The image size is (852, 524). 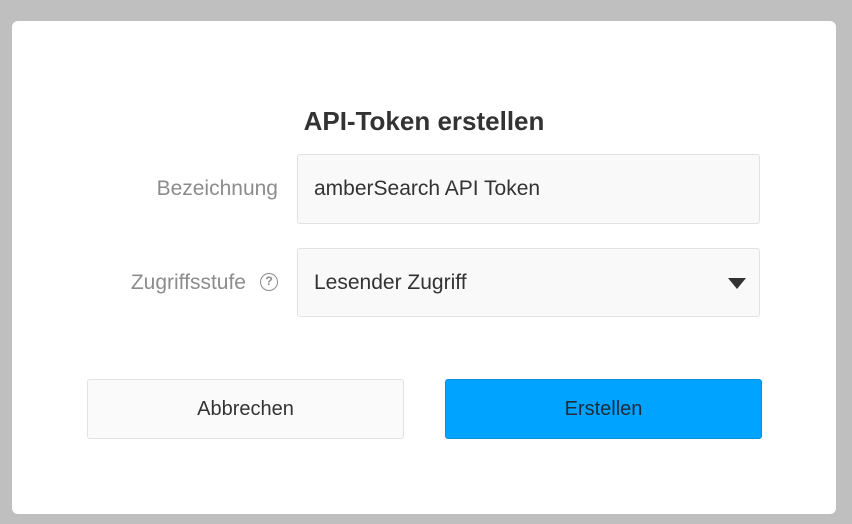 What do you see at coordinates (528, 189) in the screenshot?
I see `token-name-input: amberSearch API Token` at bounding box center [528, 189].